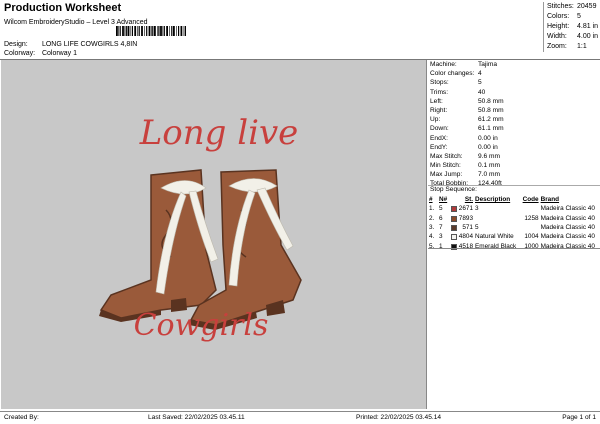 Image resolution: width=600 pixels, height=424 pixels. Describe the element at coordinates (431, 199) in the screenshot. I see `col-num: #` at that location.